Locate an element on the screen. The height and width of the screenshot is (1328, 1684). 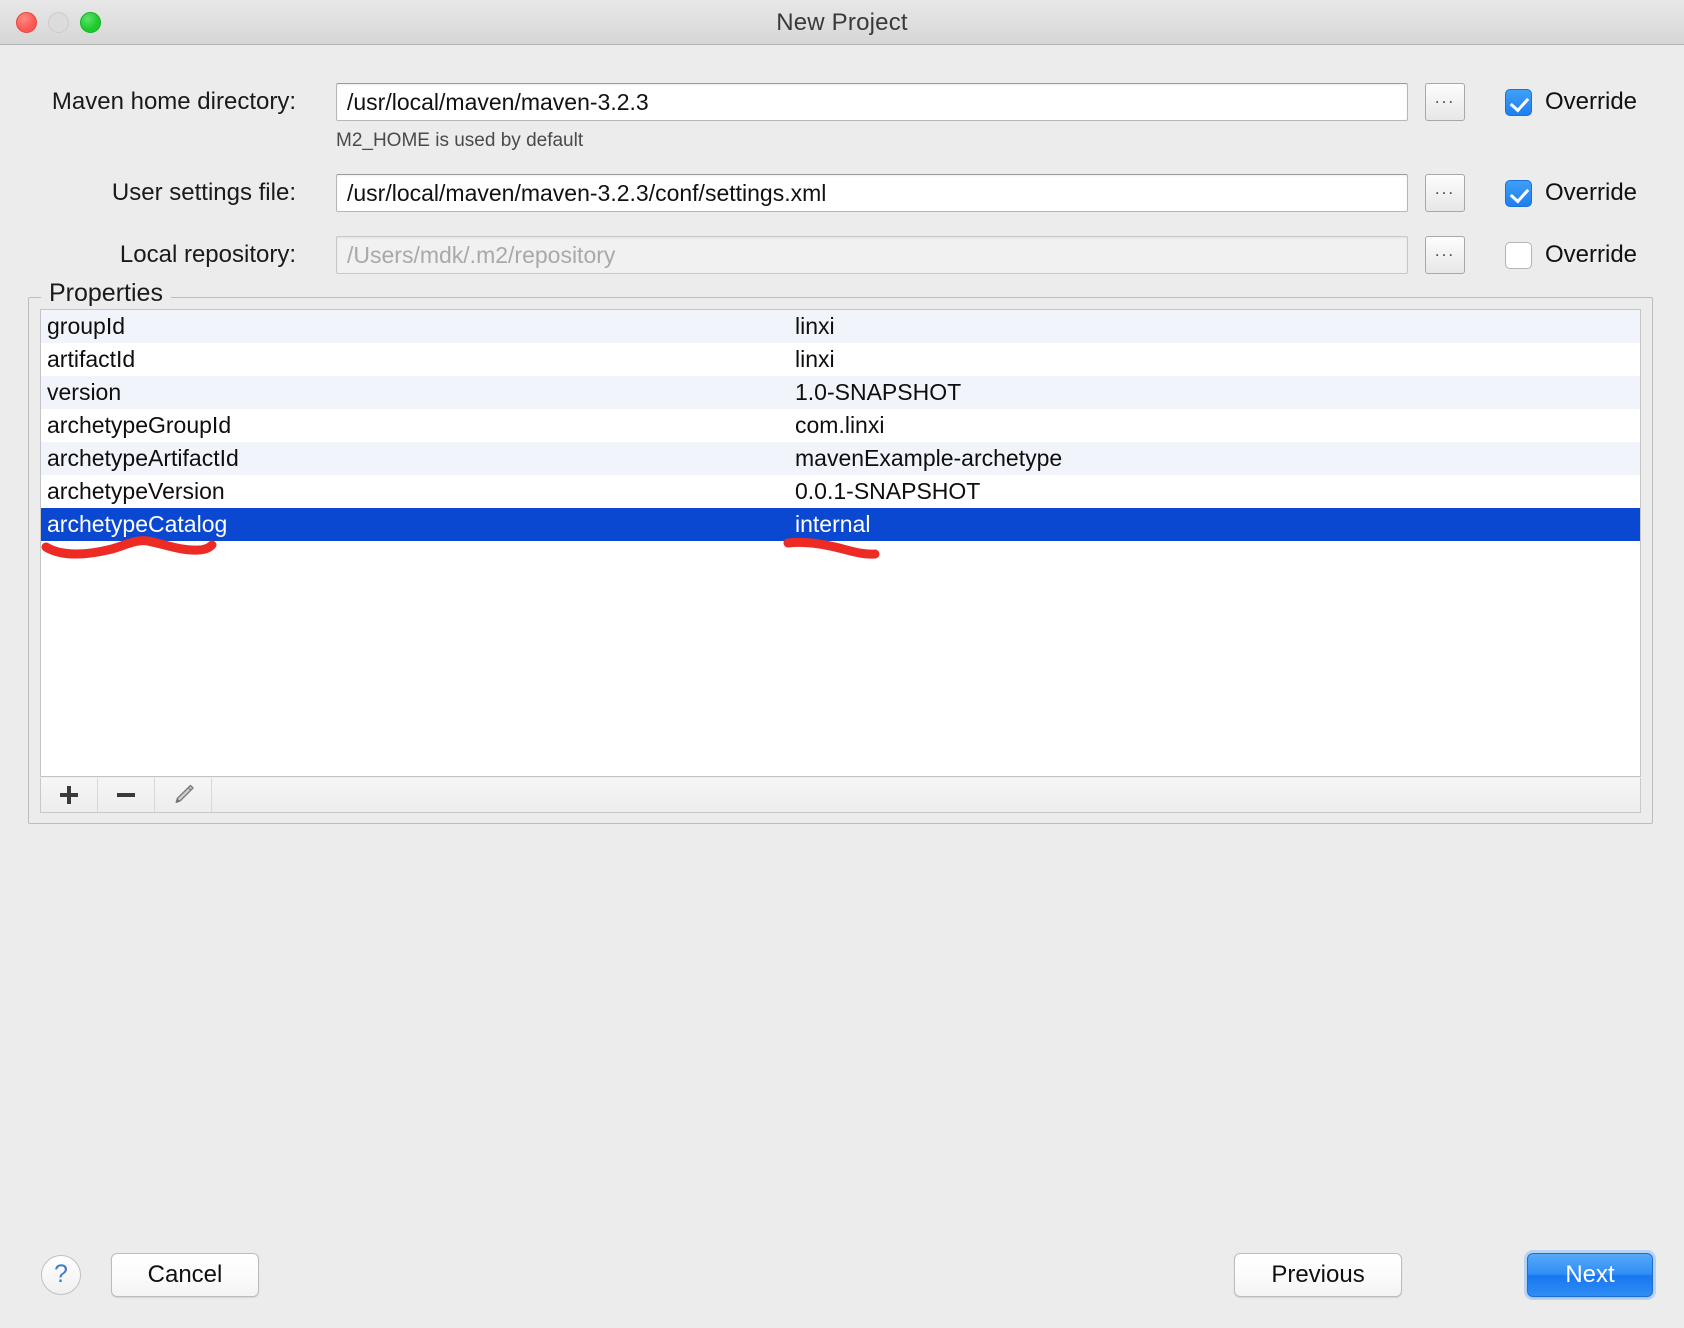
user-settings-override-checkbox is located at coordinates (1518, 193).